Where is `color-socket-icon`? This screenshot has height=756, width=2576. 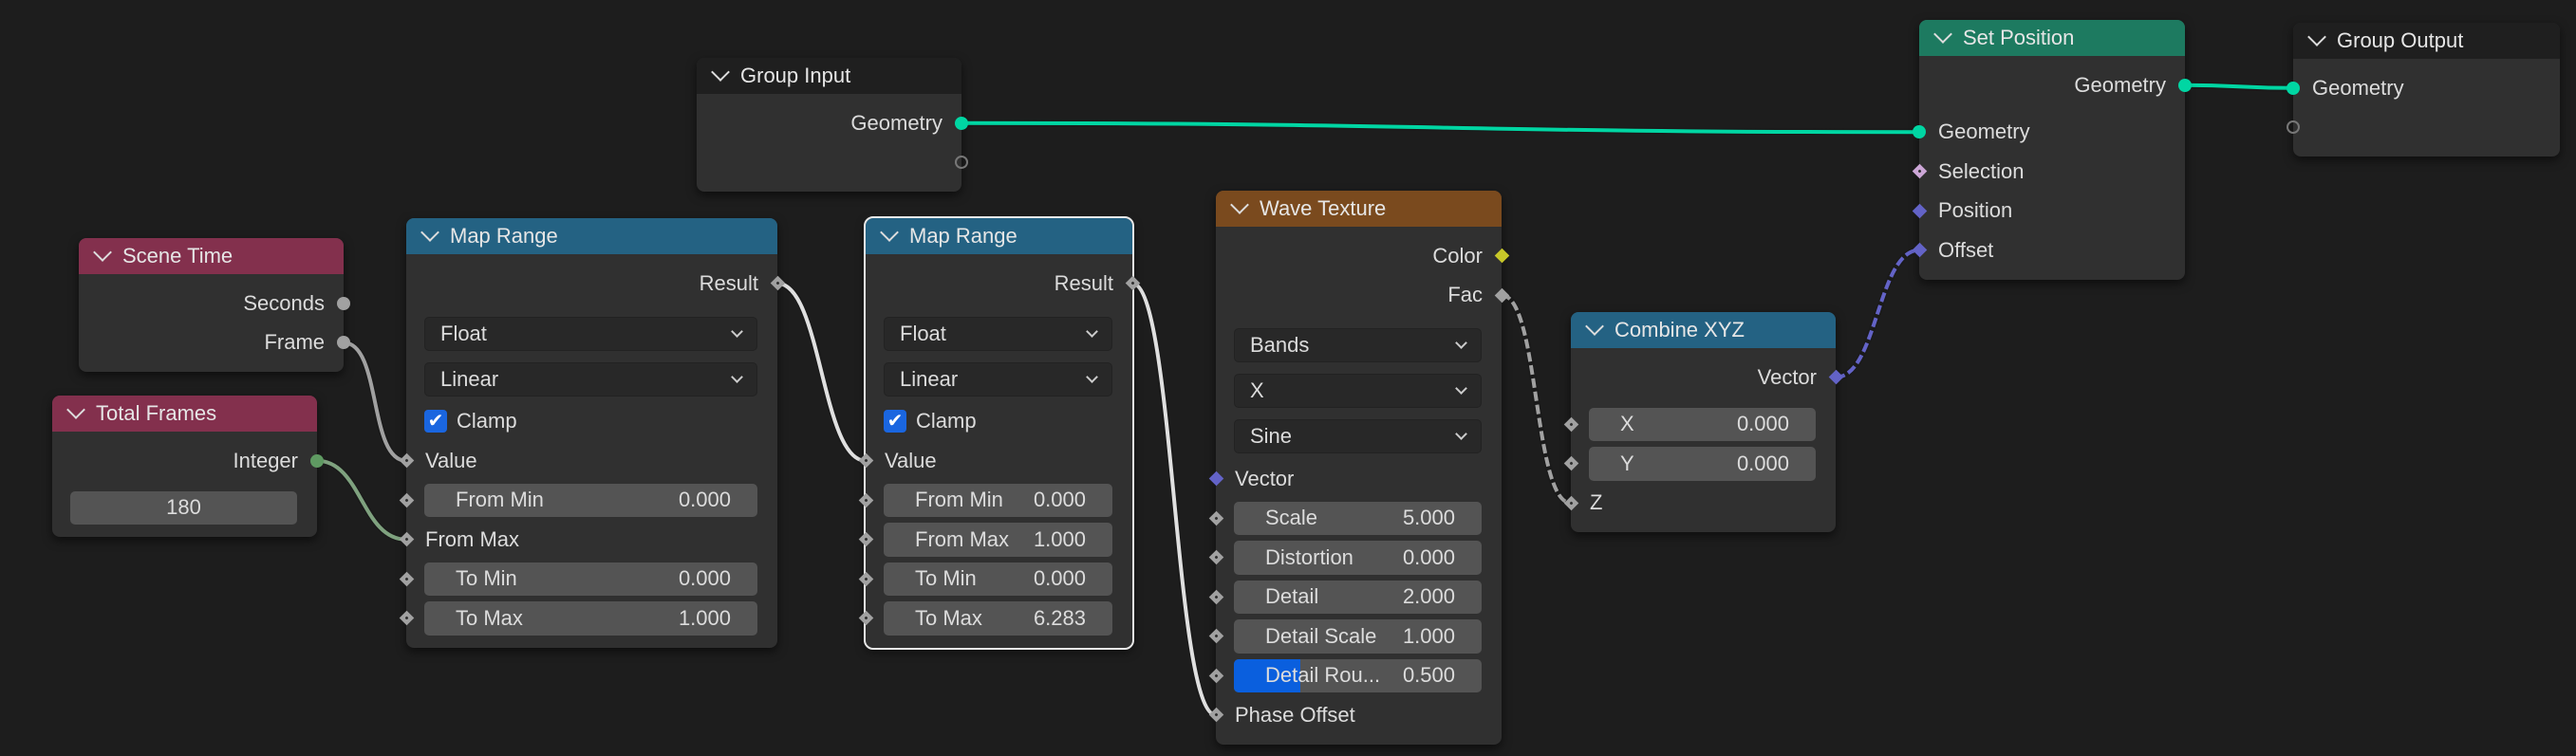 color-socket-icon is located at coordinates (1501, 256).